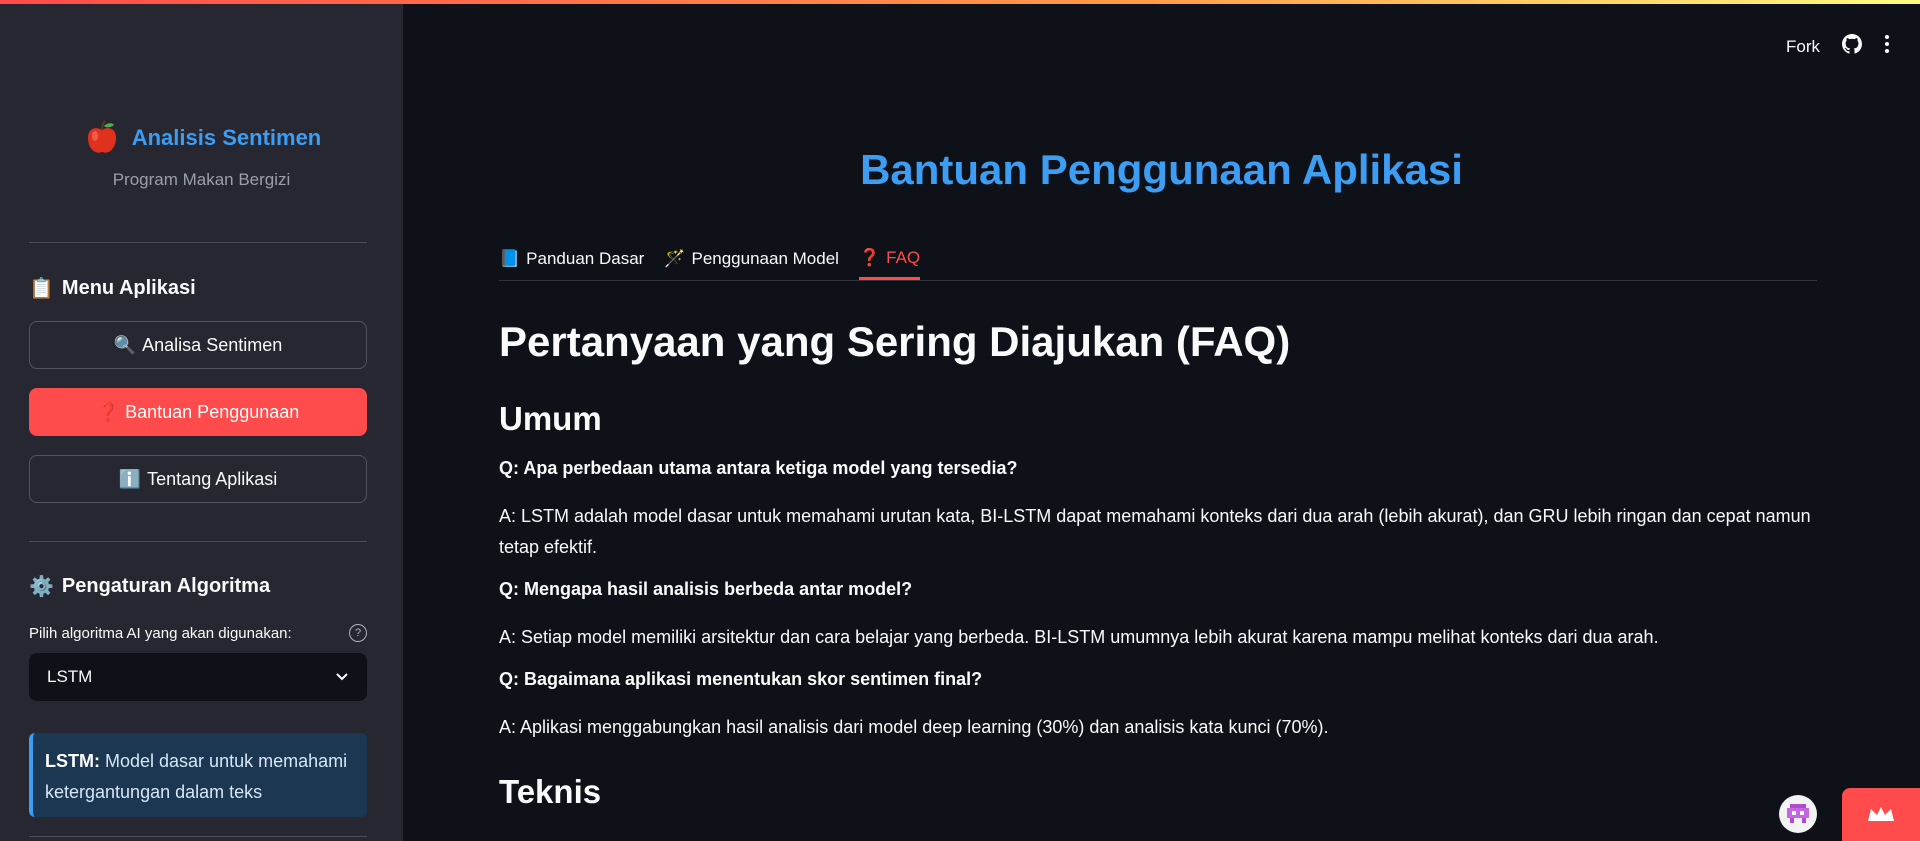 This screenshot has height=841, width=1920. I want to click on brand: Analisis Sentimen Program Makan Bergizi, so click(201, 154).